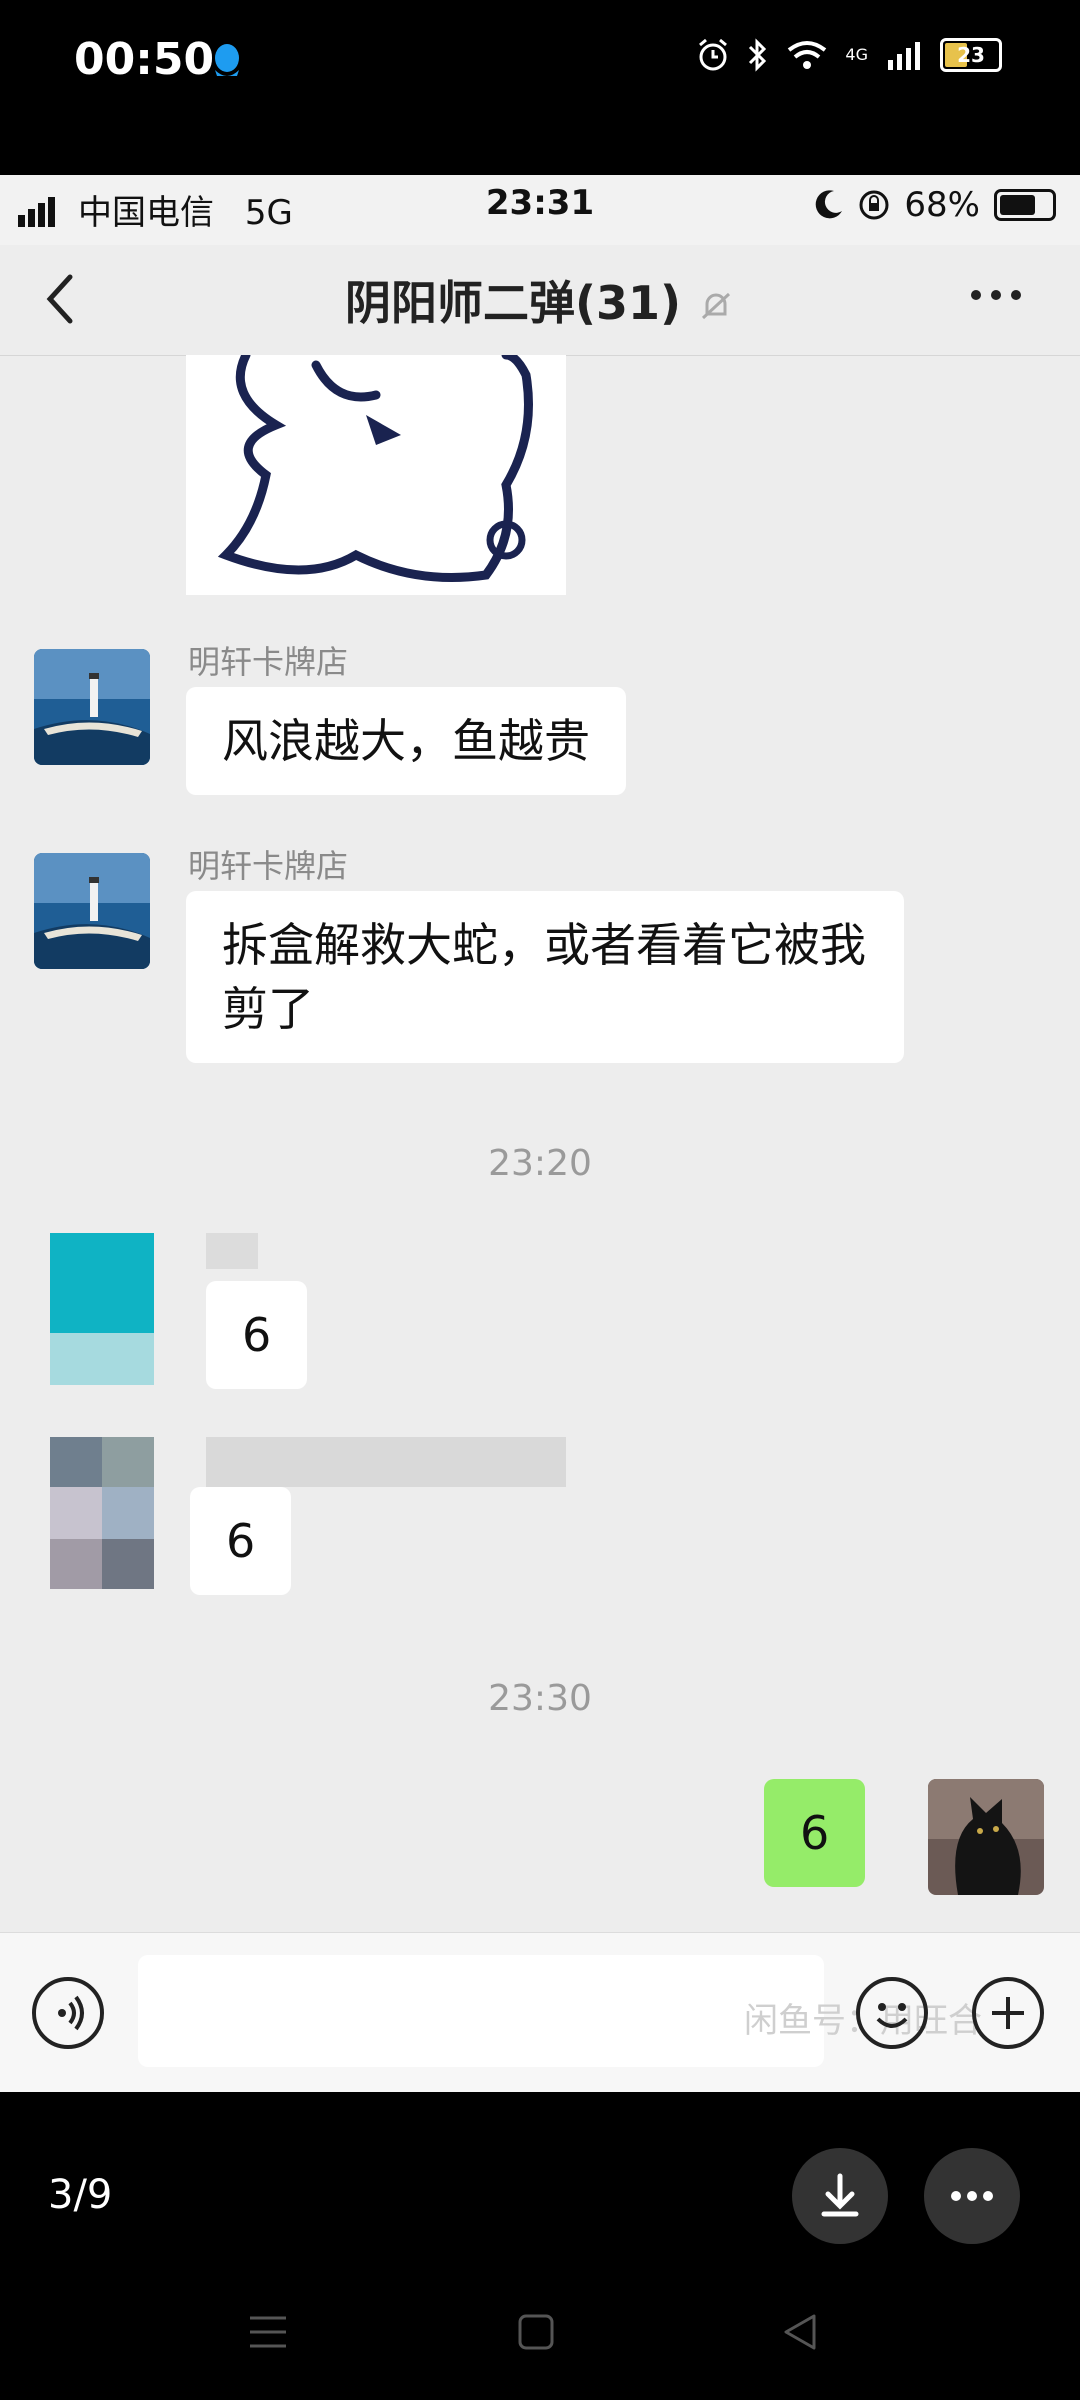 Image resolution: width=1080 pixels, height=2400 pixels. Describe the element at coordinates (406, 741) in the screenshot. I see `message-bubble: 风浪越大，鱼越贵` at that location.